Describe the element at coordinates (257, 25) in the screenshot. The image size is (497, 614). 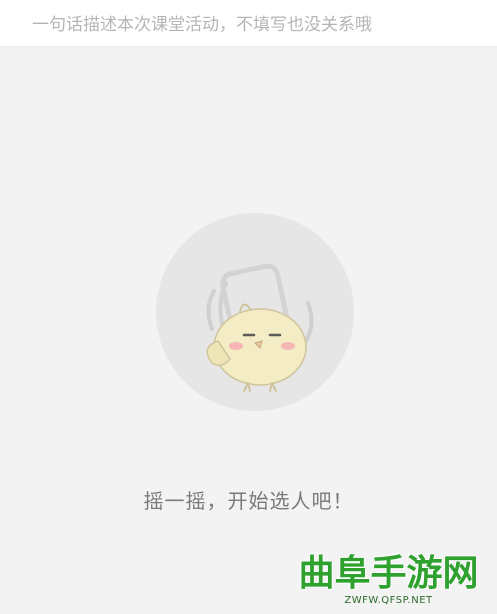
I see `activity-description-input` at that location.